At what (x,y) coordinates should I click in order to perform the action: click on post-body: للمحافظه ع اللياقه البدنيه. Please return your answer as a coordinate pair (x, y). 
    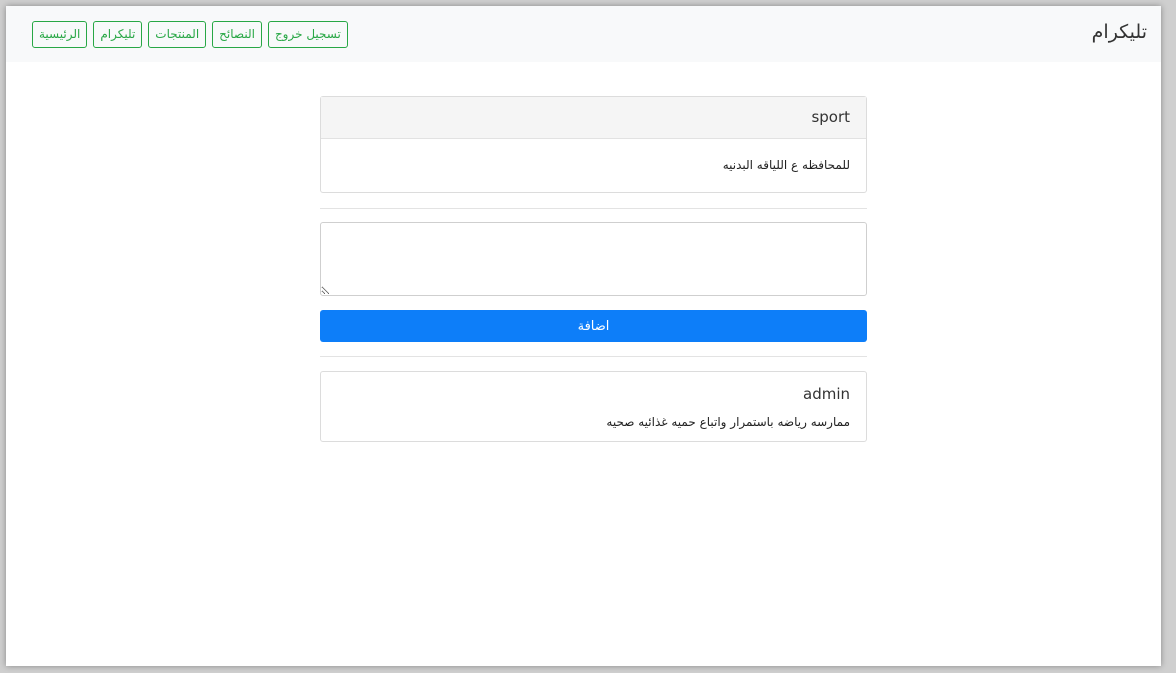
    Looking at the image, I should click on (786, 165).